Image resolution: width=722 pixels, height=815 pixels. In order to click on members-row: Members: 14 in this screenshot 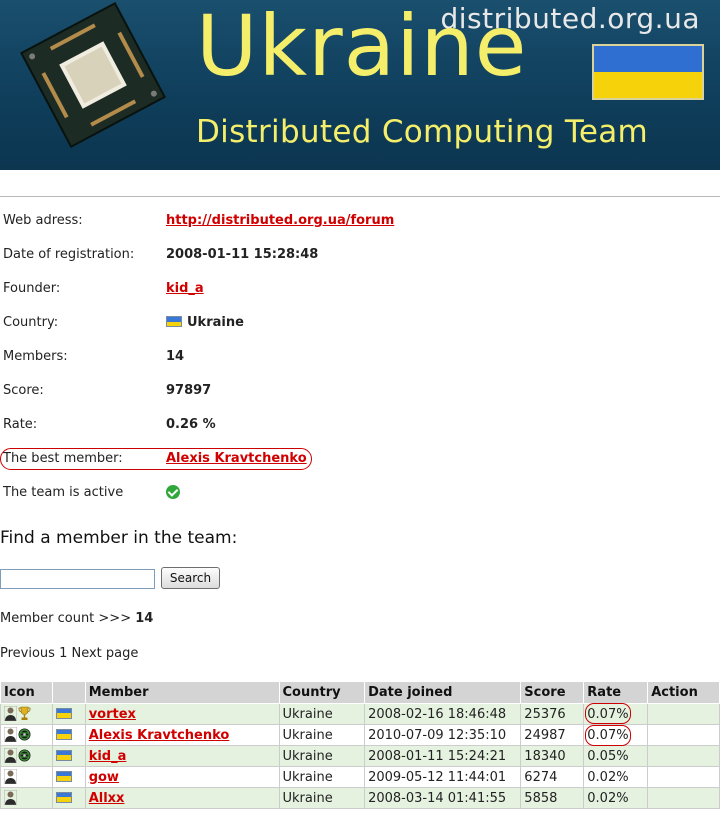, I will do `click(360, 357)`.